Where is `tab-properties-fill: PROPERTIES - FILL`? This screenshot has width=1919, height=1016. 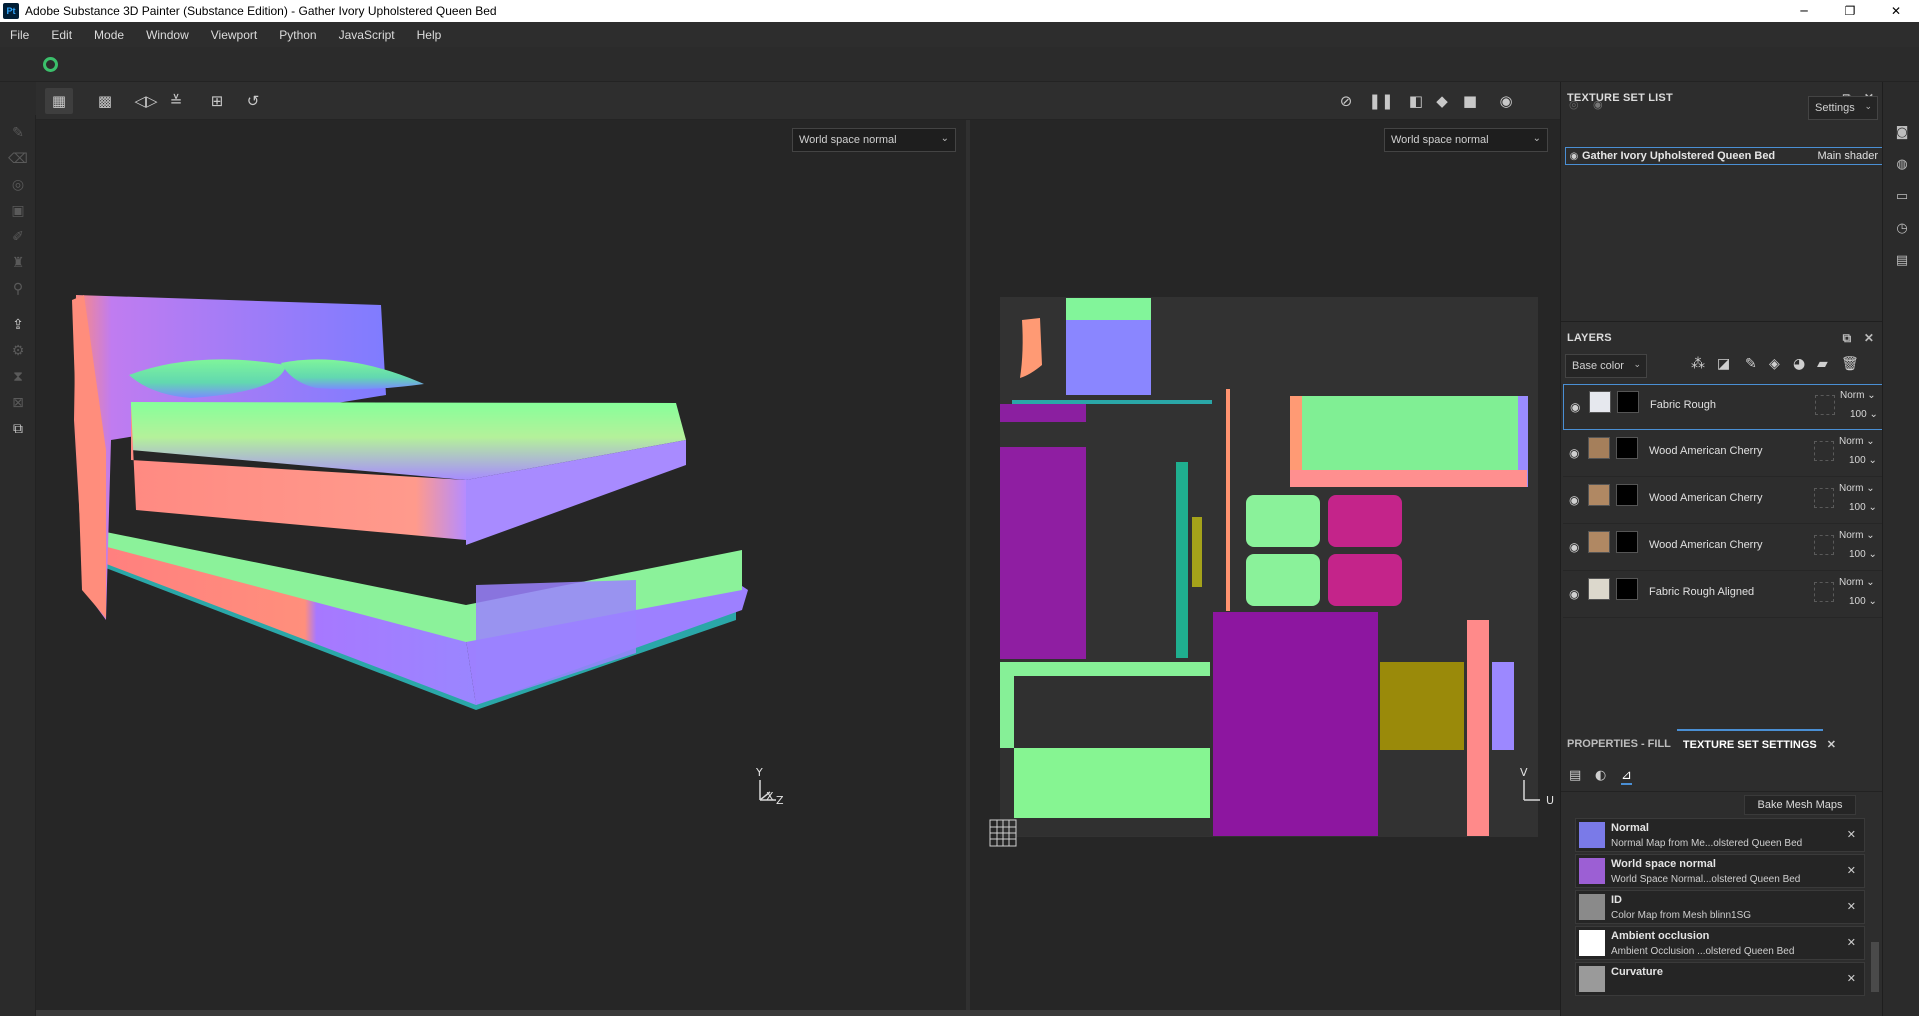
tab-properties-fill: PROPERTIES - FILL is located at coordinates (1619, 744).